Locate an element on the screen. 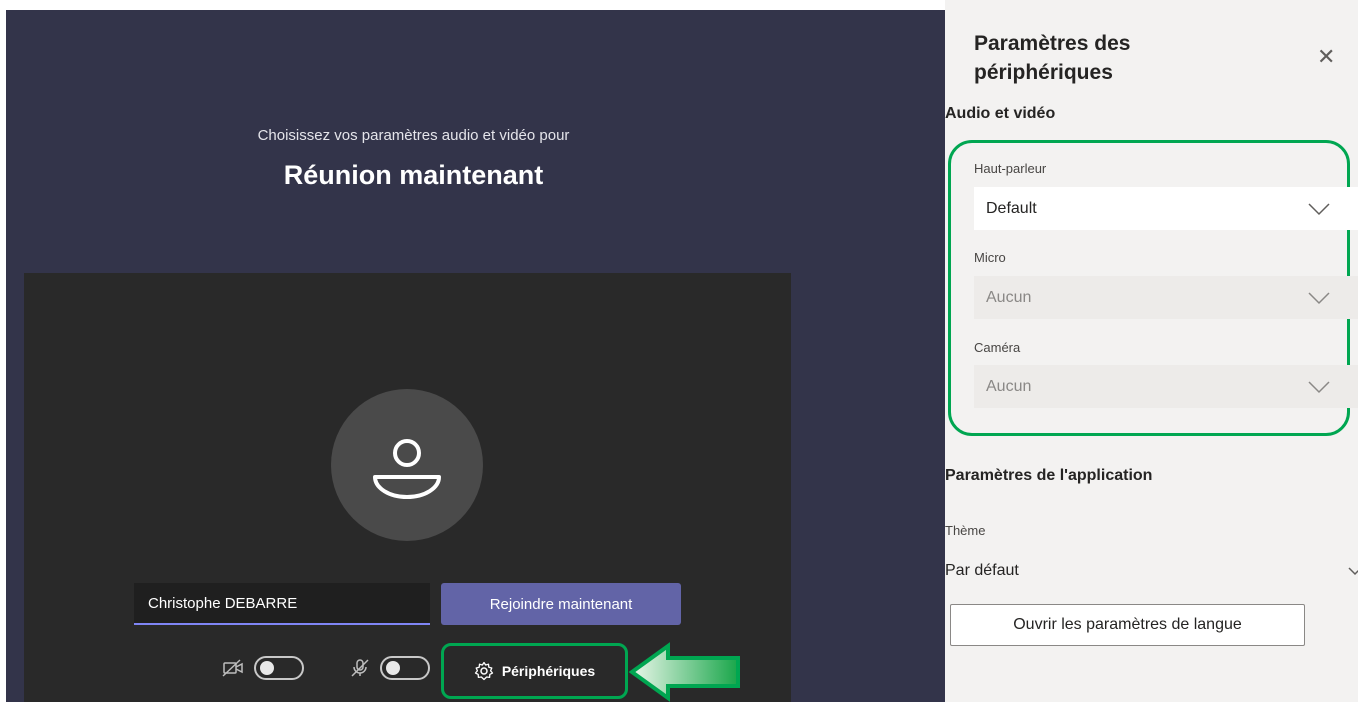 The image size is (1358, 702). mic-control is located at coordinates (390, 668).